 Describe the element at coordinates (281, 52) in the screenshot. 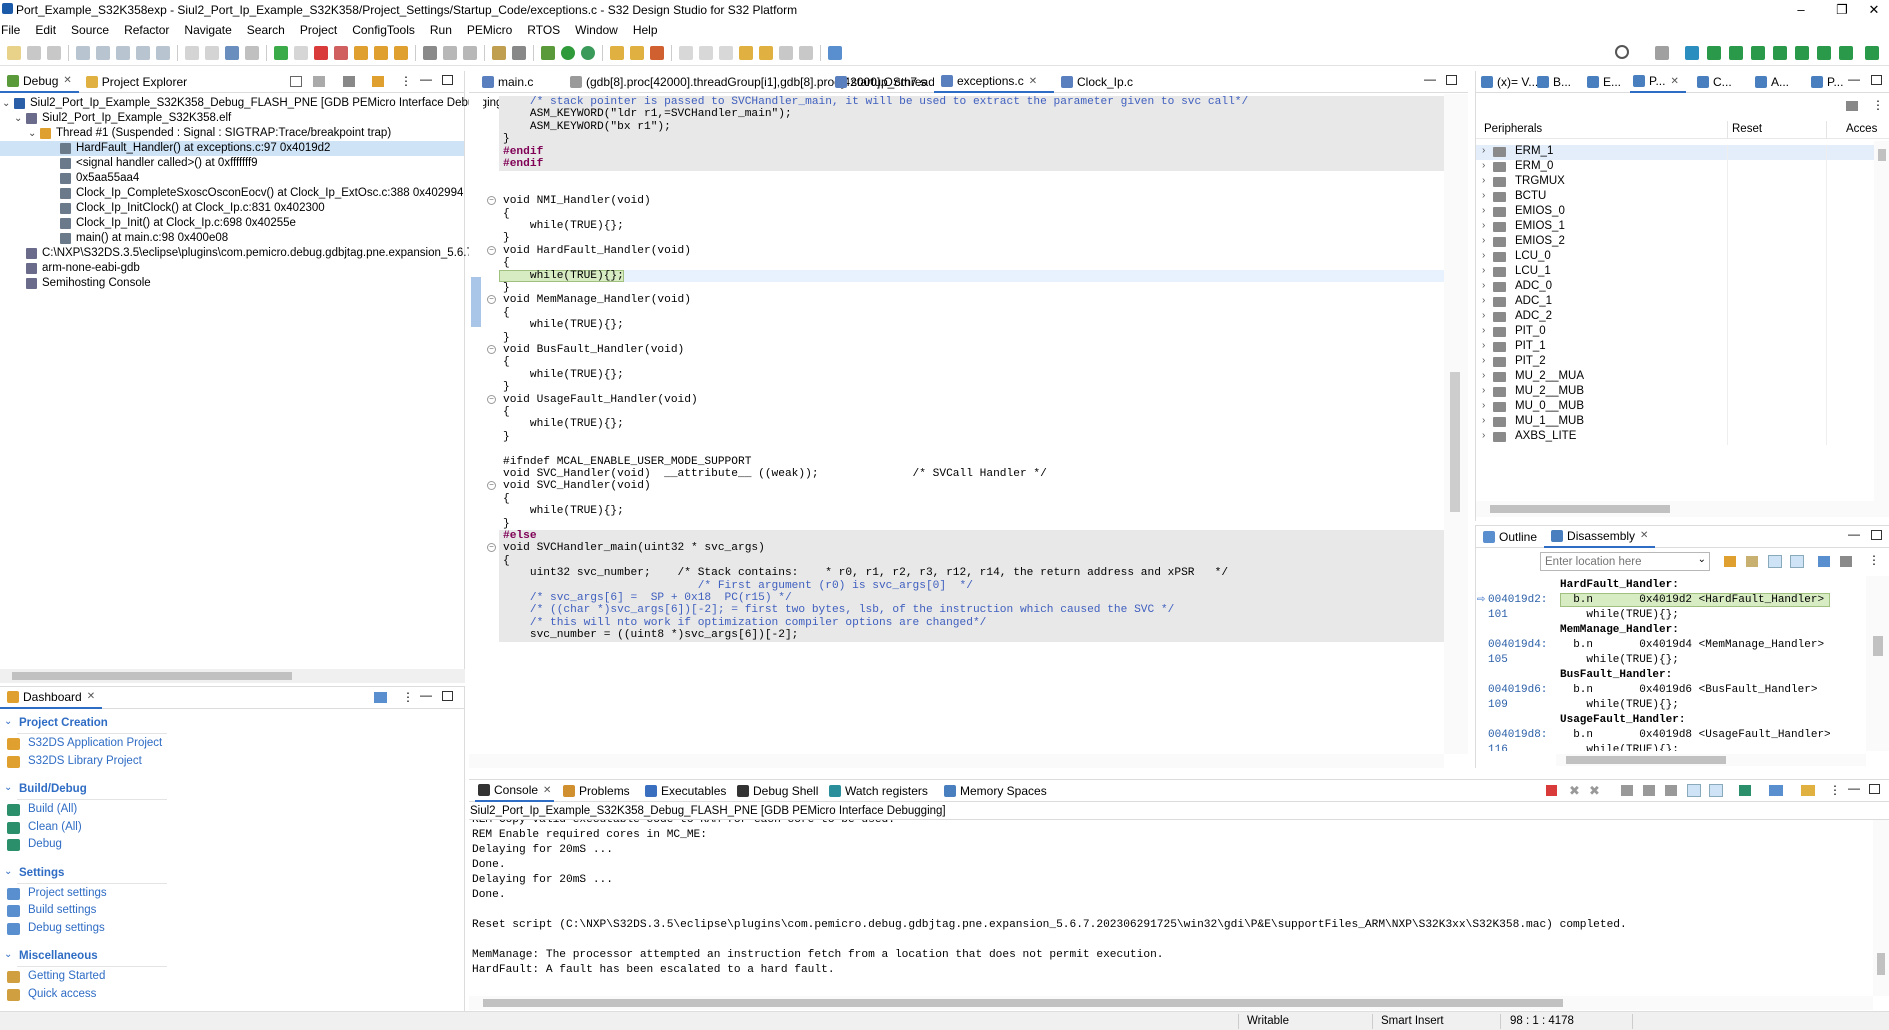

I see `resume-icon` at that location.